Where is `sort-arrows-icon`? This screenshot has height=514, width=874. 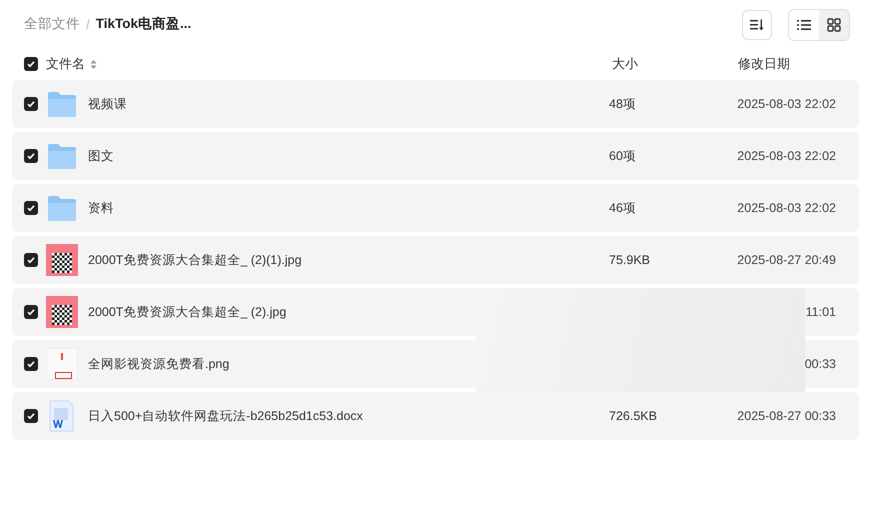
sort-arrows-icon is located at coordinates (93, 64).